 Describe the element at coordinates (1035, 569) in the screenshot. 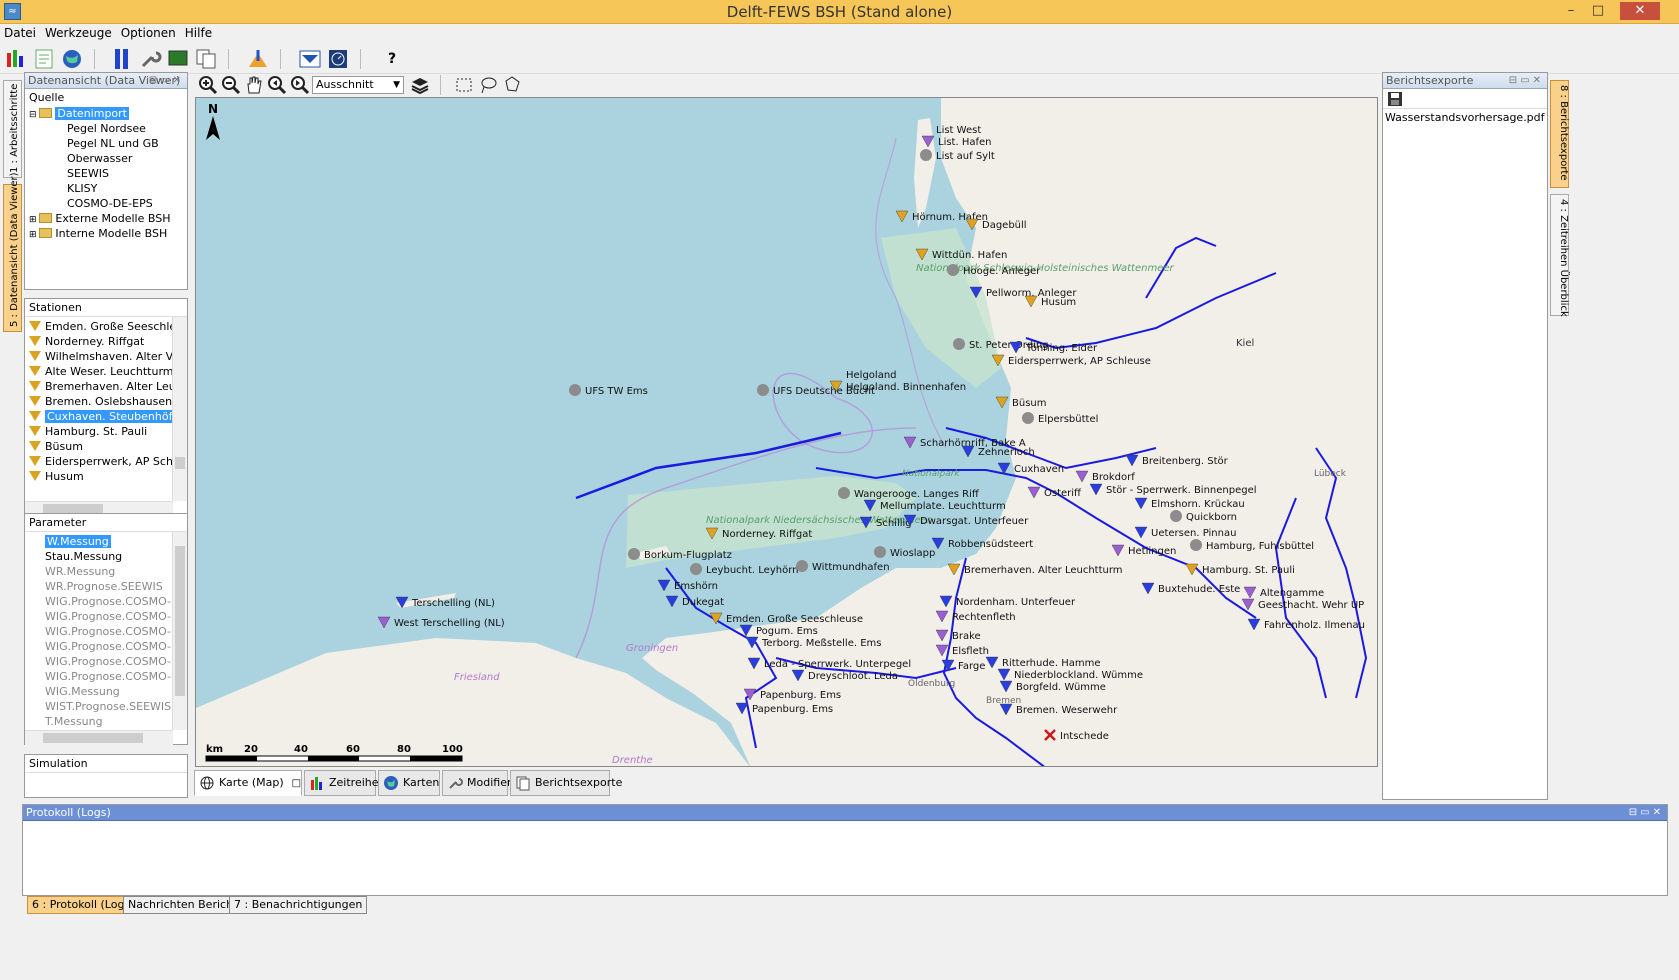

I see `map-station: Bremerhaven. Alter Leuchtturm` at that location.